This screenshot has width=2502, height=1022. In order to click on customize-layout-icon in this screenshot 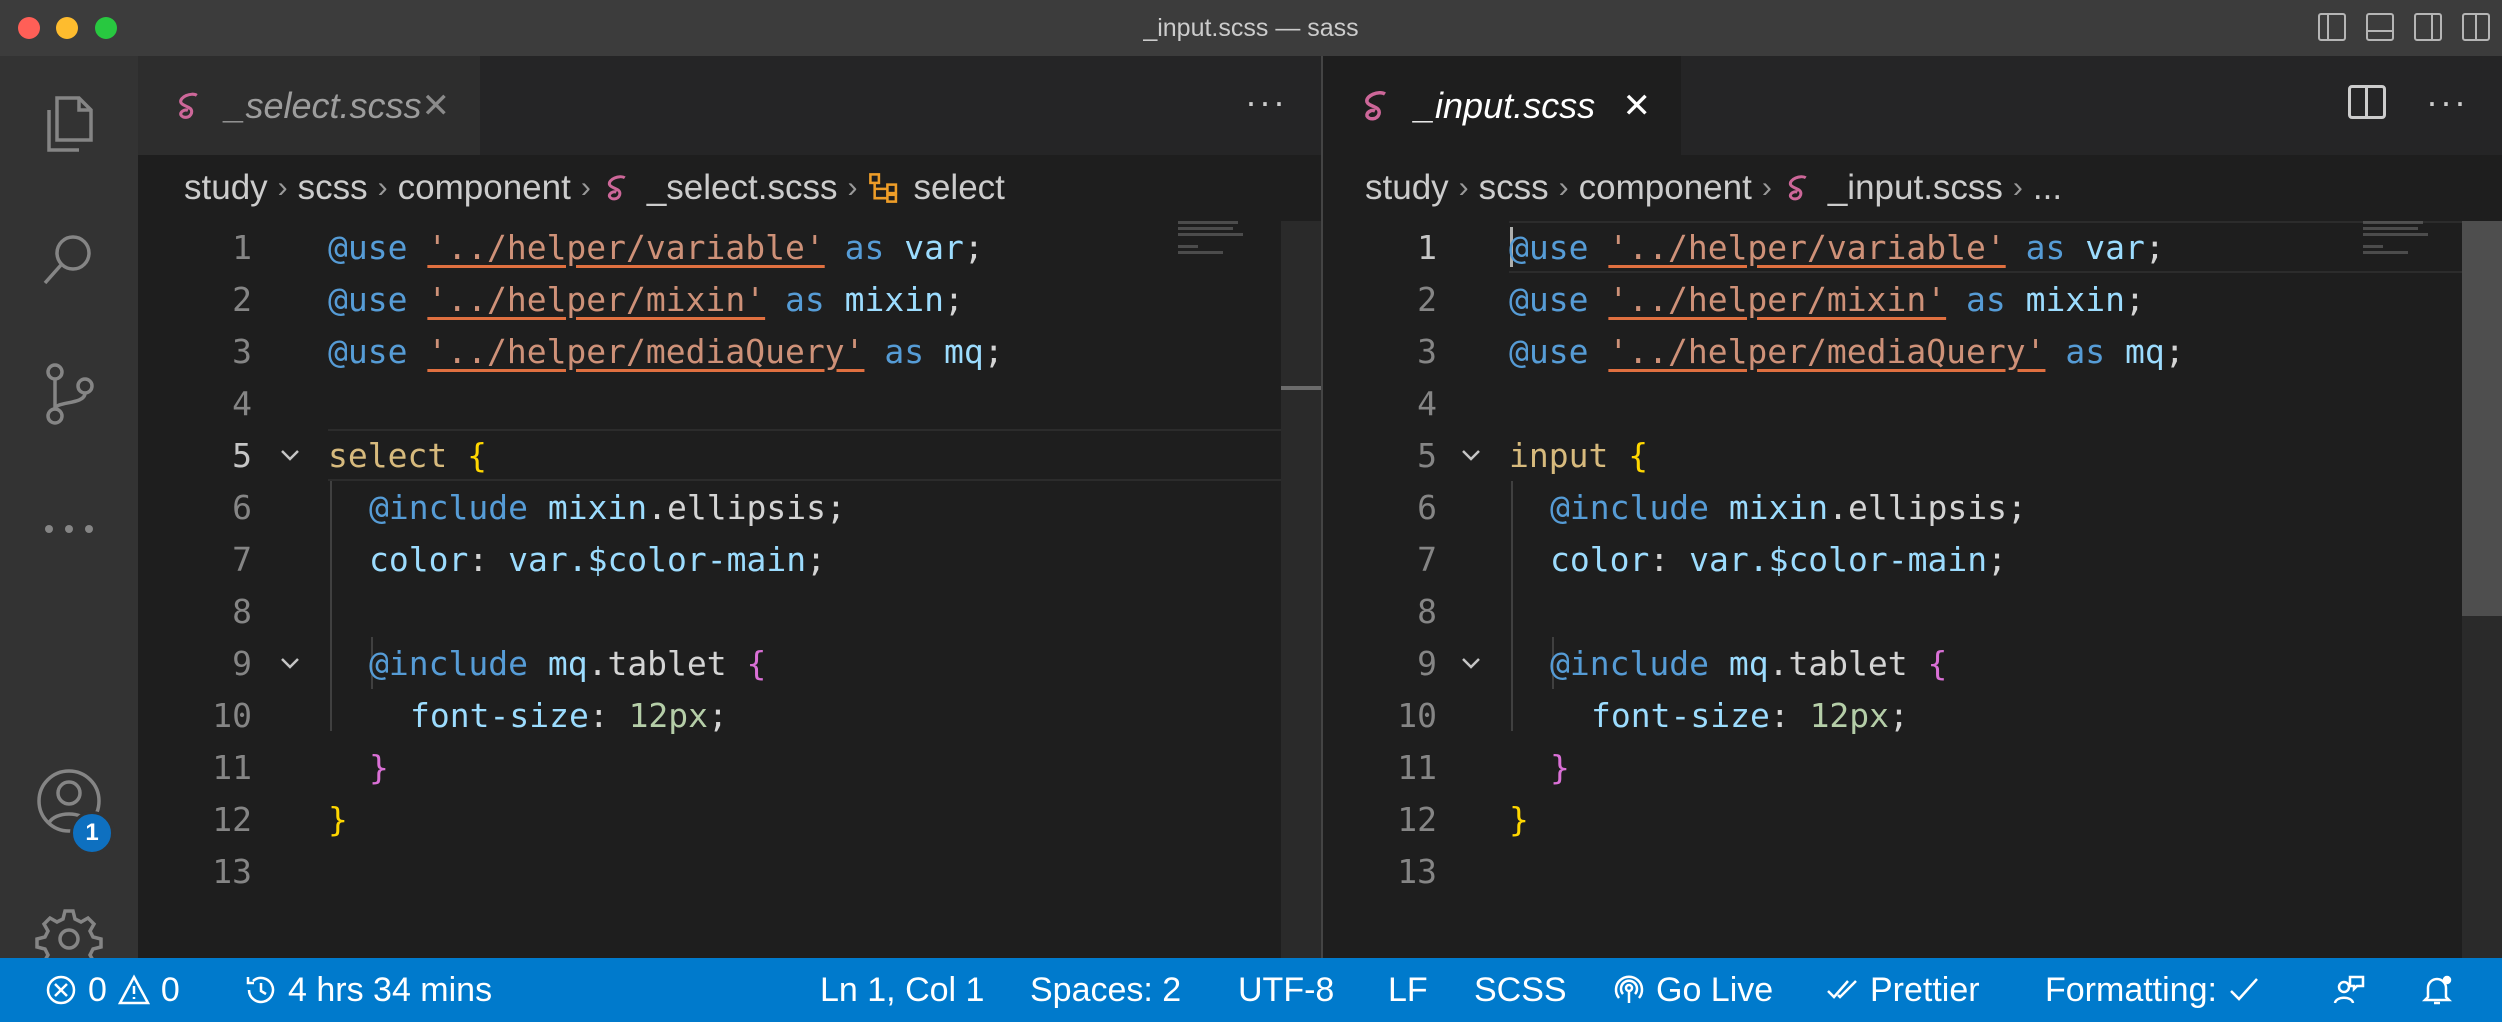, I will do `click(2476, 27)`.